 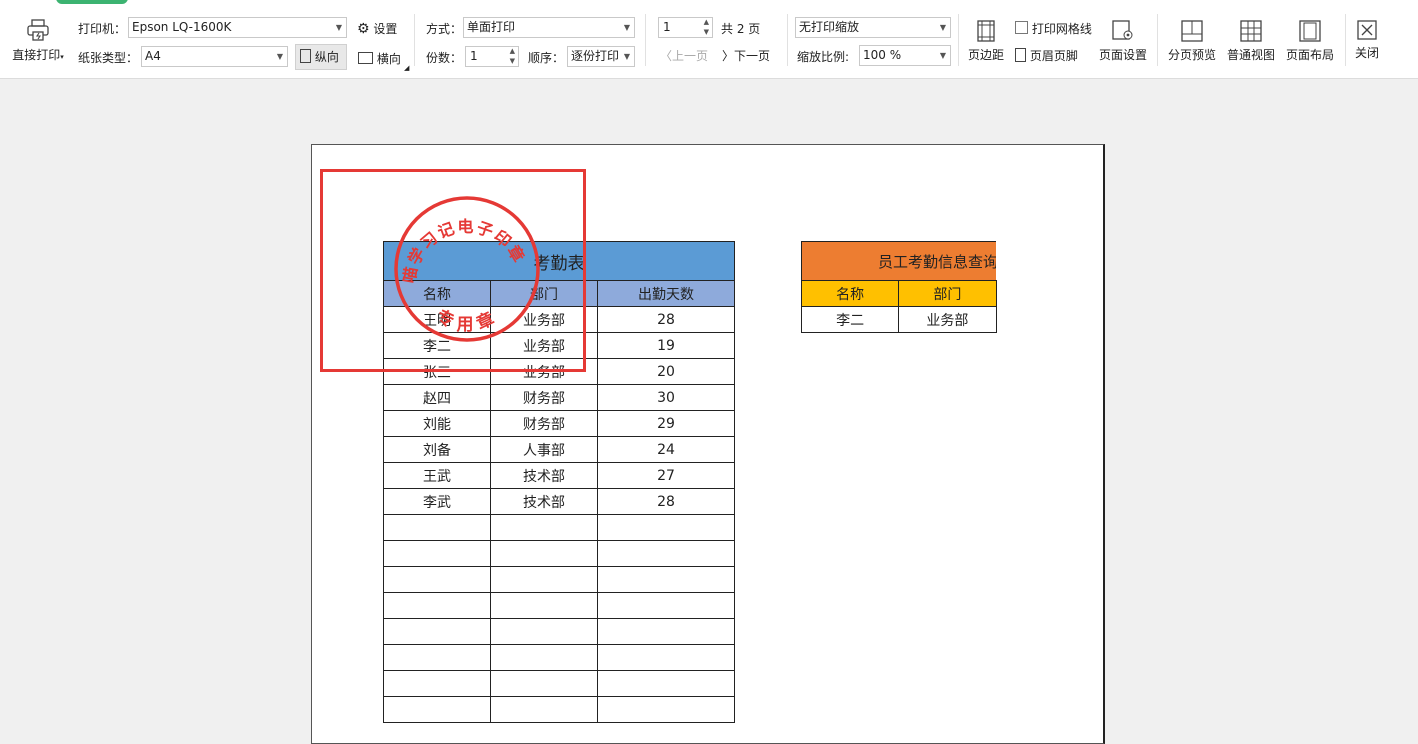 I want to click on settings-button: ⚙ 设置, so click(x=377, y=28).